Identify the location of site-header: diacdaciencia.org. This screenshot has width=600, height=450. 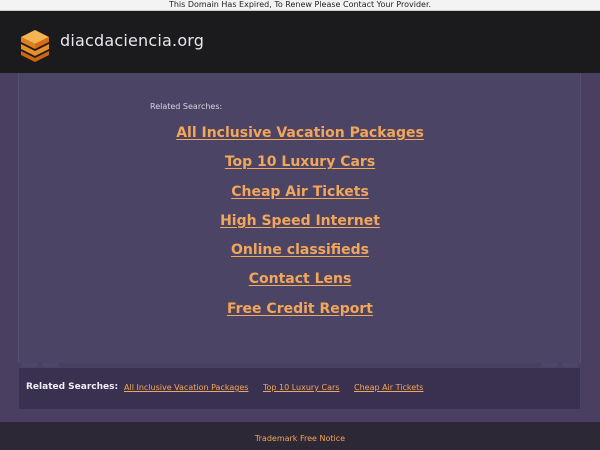
(300, 42).